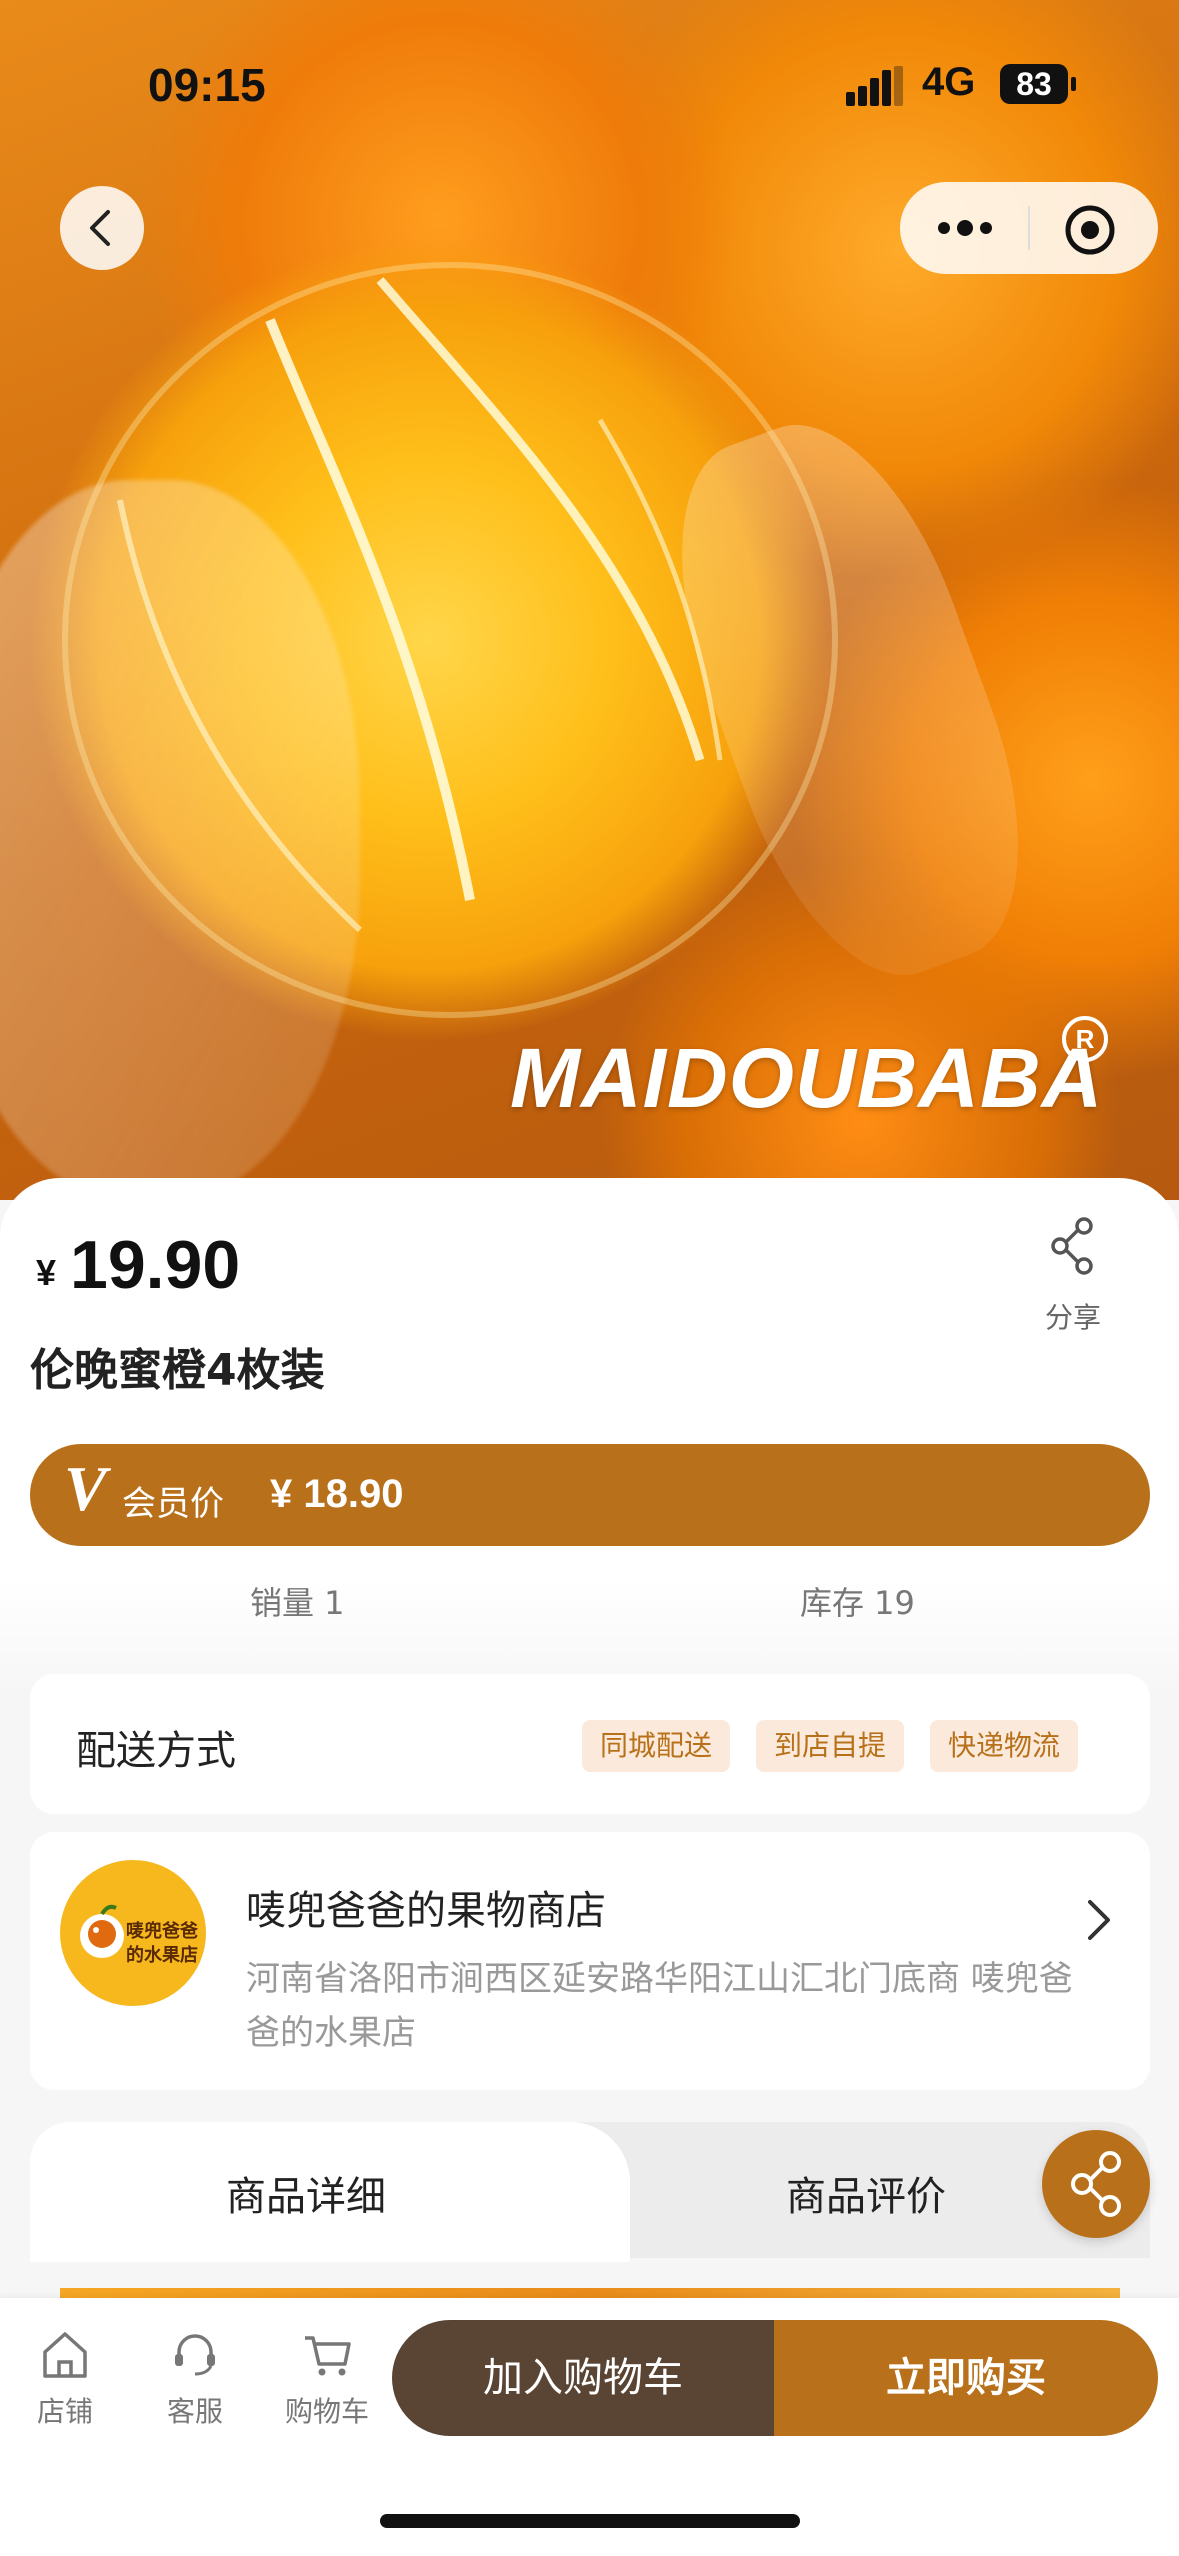 The width and height of the screenshot is (1179, 2556). Describe the element at coordinates (1004, 1746) in the screenshot. I see `delivery-option-express: 快递物流` at that location.